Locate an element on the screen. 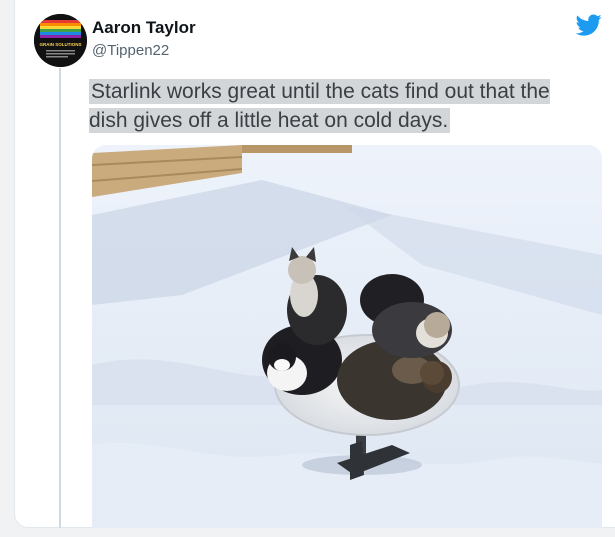 This screenshot has height=537, width=615. author-name: Aaron Taylor is located at coordinates (144, 28).